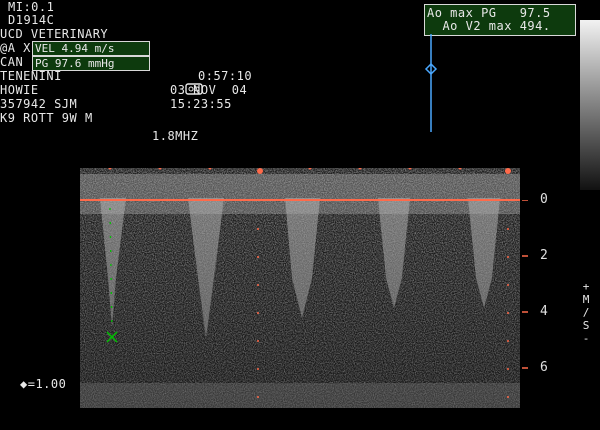  What do you see at coordinates (31, 76) in the screenshot?
I see `owner-name: TENENINI` at bounding box center [31, 76].